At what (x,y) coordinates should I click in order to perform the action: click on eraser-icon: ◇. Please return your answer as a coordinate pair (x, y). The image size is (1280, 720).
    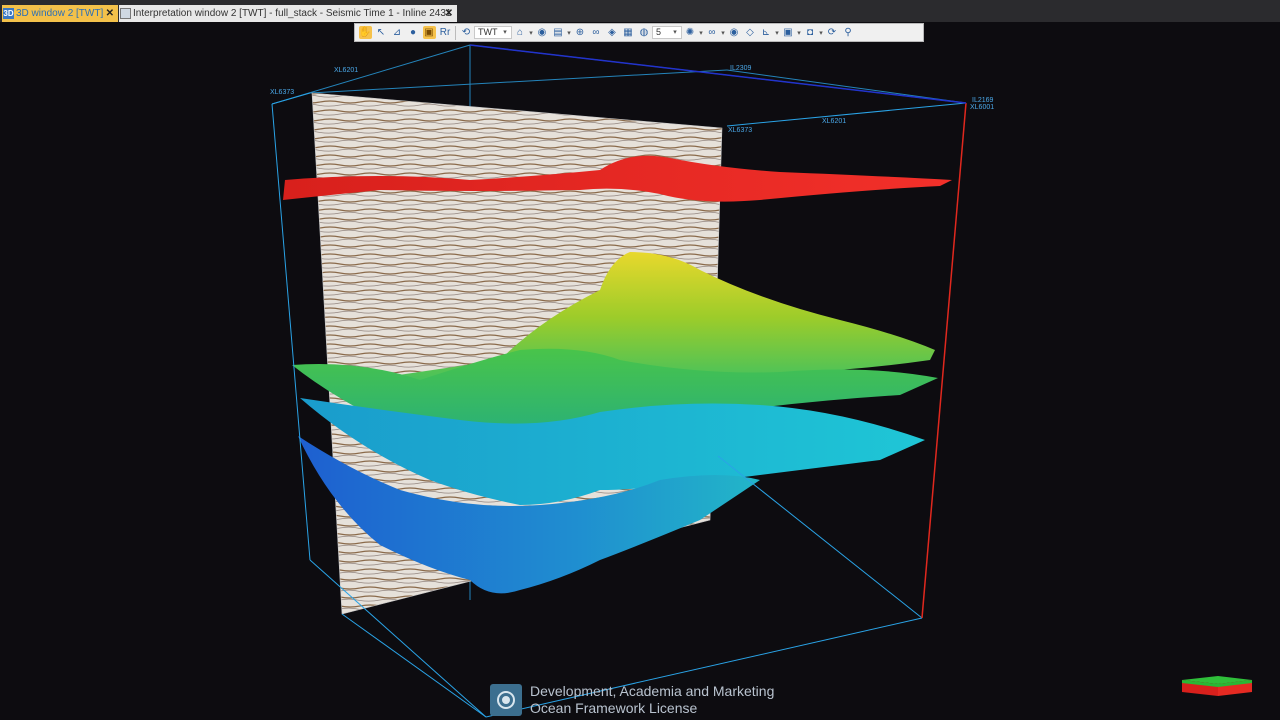
    Looking at the image, I should click on (750, 32).